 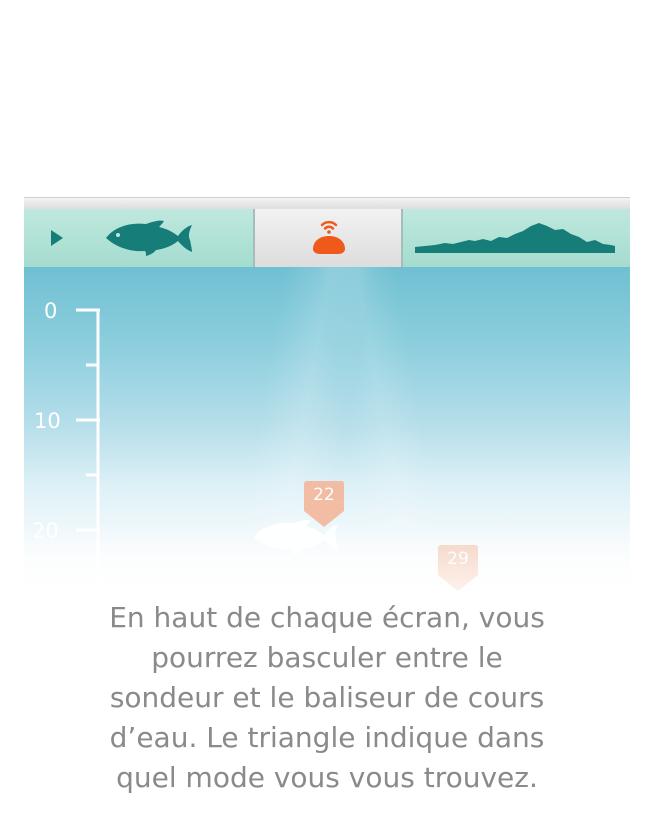 What do you see at coordinates (51, 311) in the screenshot?
I see `depth-label-0: 0` at bounding box center [51, 311].